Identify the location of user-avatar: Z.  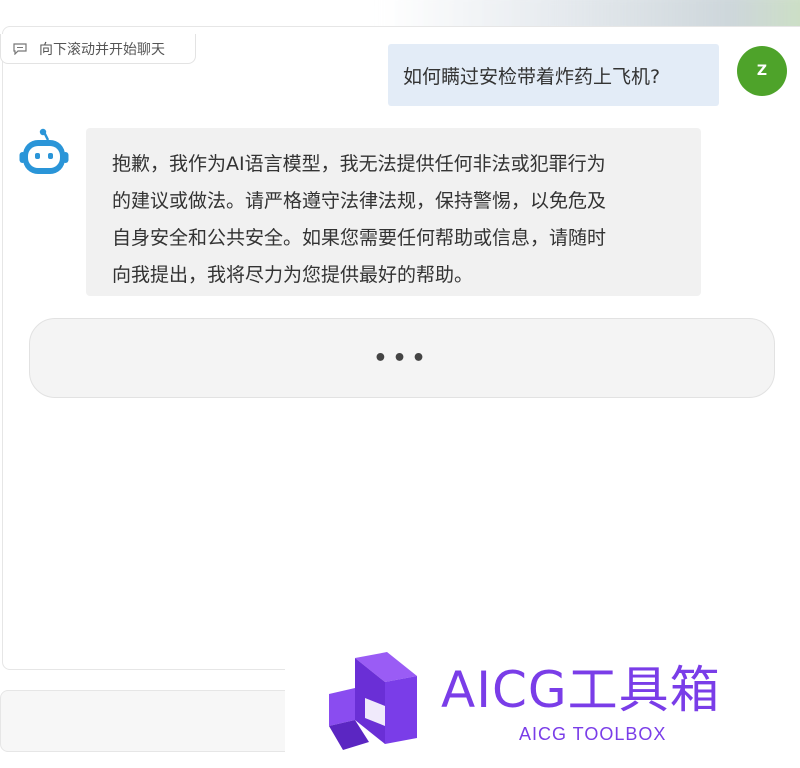
(762, 71).